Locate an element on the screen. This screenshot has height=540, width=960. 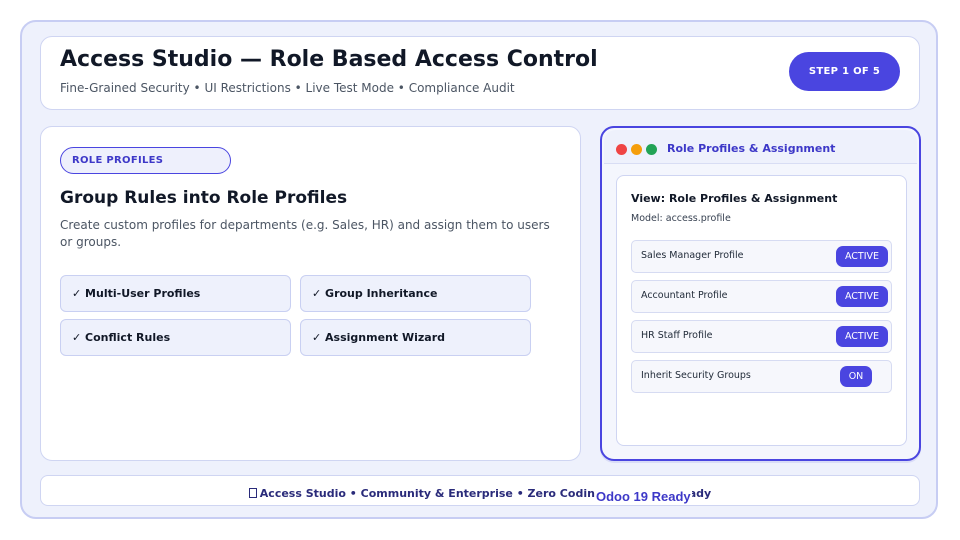
step-badge: STEP 1 OF 5 is located at coordinates (844, 71).